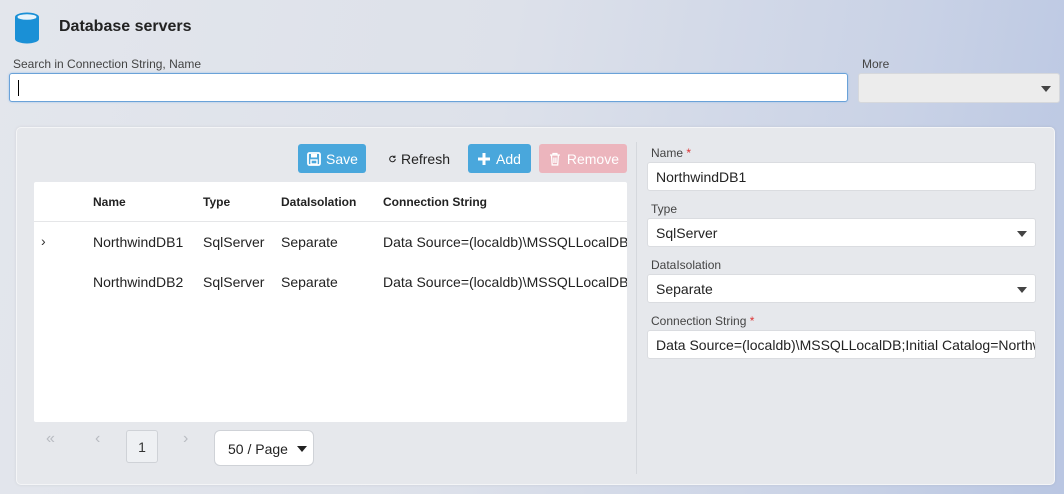 The width and height of the screenshot is (1064, 494). Describe the element at coordinates (314, 158) in the screenshot. I see `save-icon` at that location.